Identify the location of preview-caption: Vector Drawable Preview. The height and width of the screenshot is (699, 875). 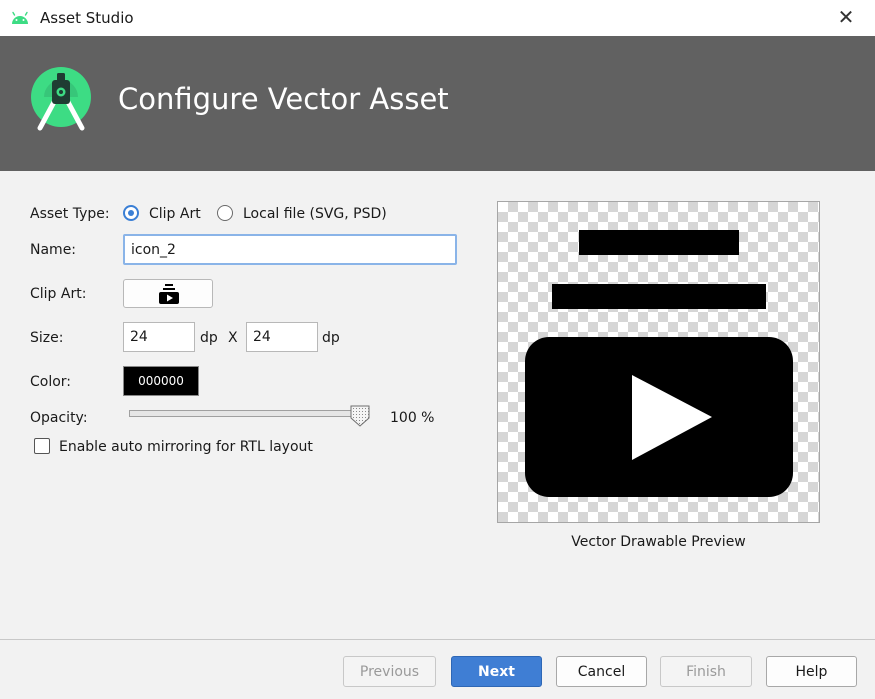
(658, 542).